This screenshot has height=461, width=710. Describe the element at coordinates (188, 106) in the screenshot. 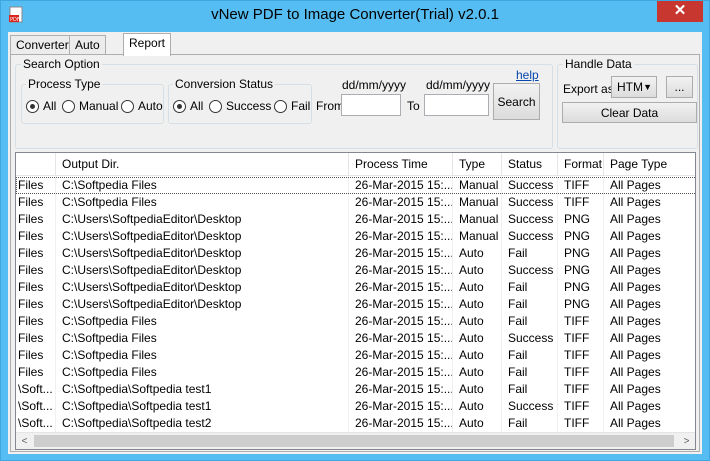

I see `status-all-radio: All` at that location.